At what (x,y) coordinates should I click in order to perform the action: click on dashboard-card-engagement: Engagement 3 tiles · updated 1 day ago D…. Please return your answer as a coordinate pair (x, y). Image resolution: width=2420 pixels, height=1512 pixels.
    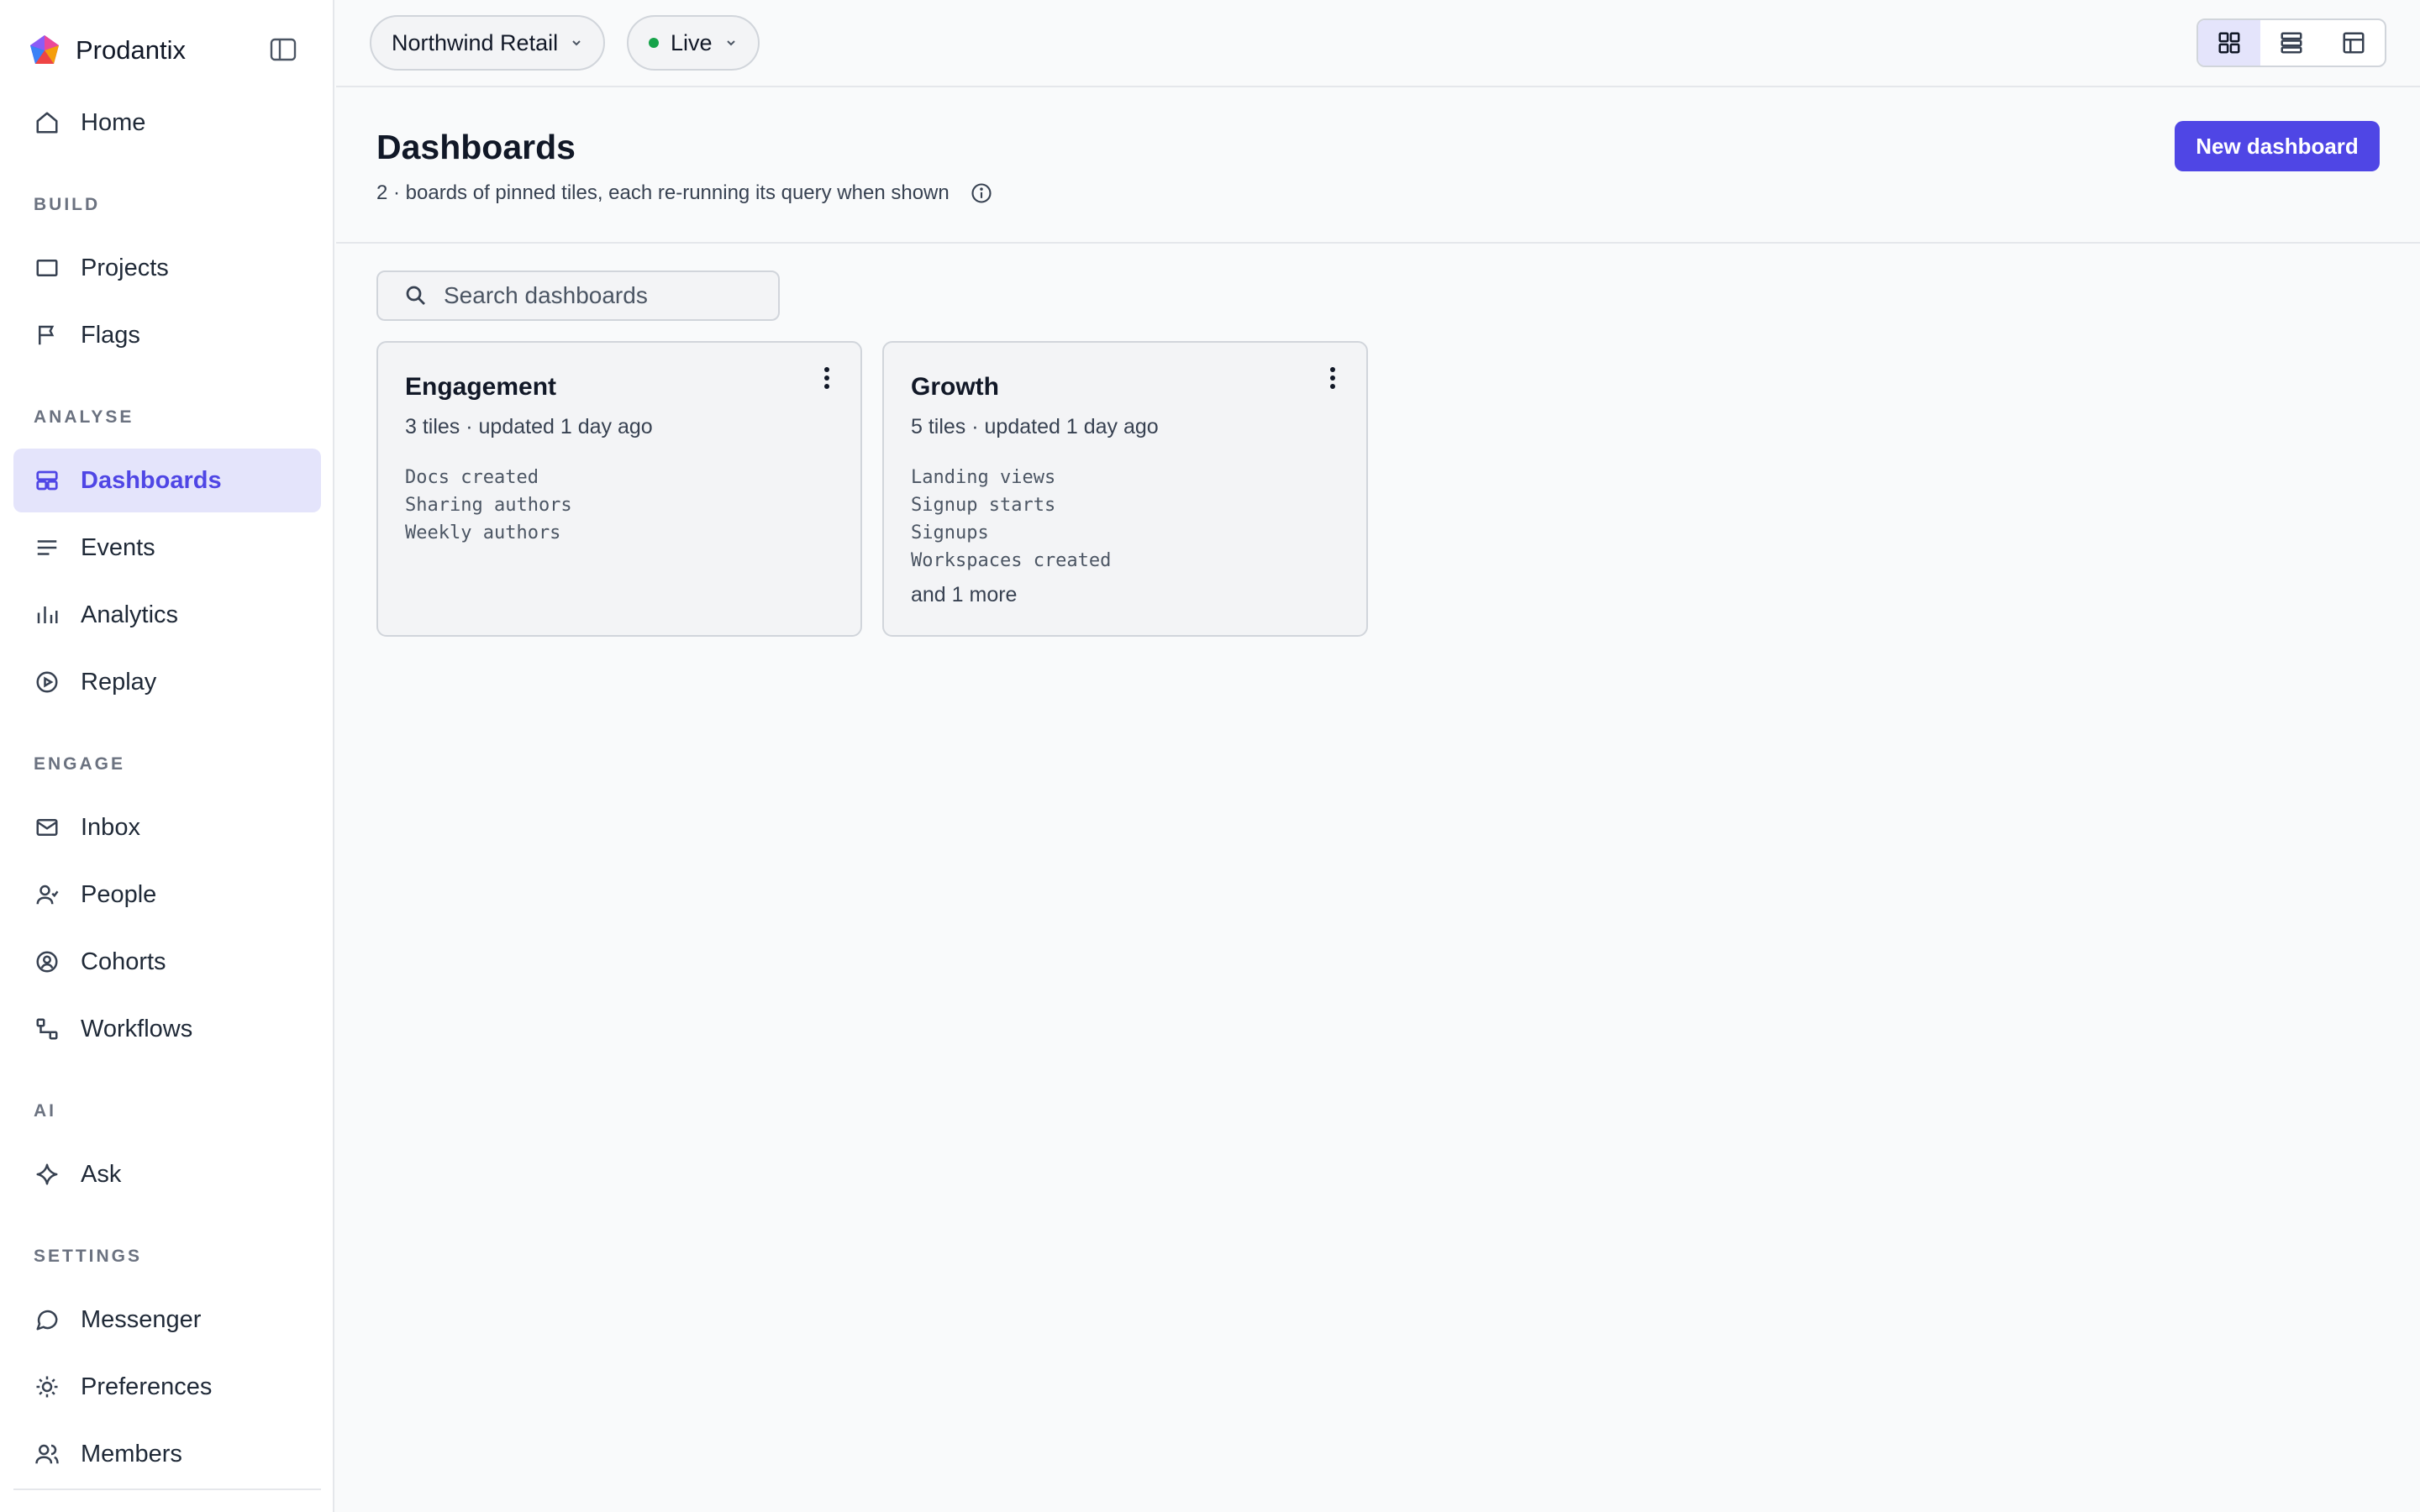
    Looking at the image, I should click on (619, 489).